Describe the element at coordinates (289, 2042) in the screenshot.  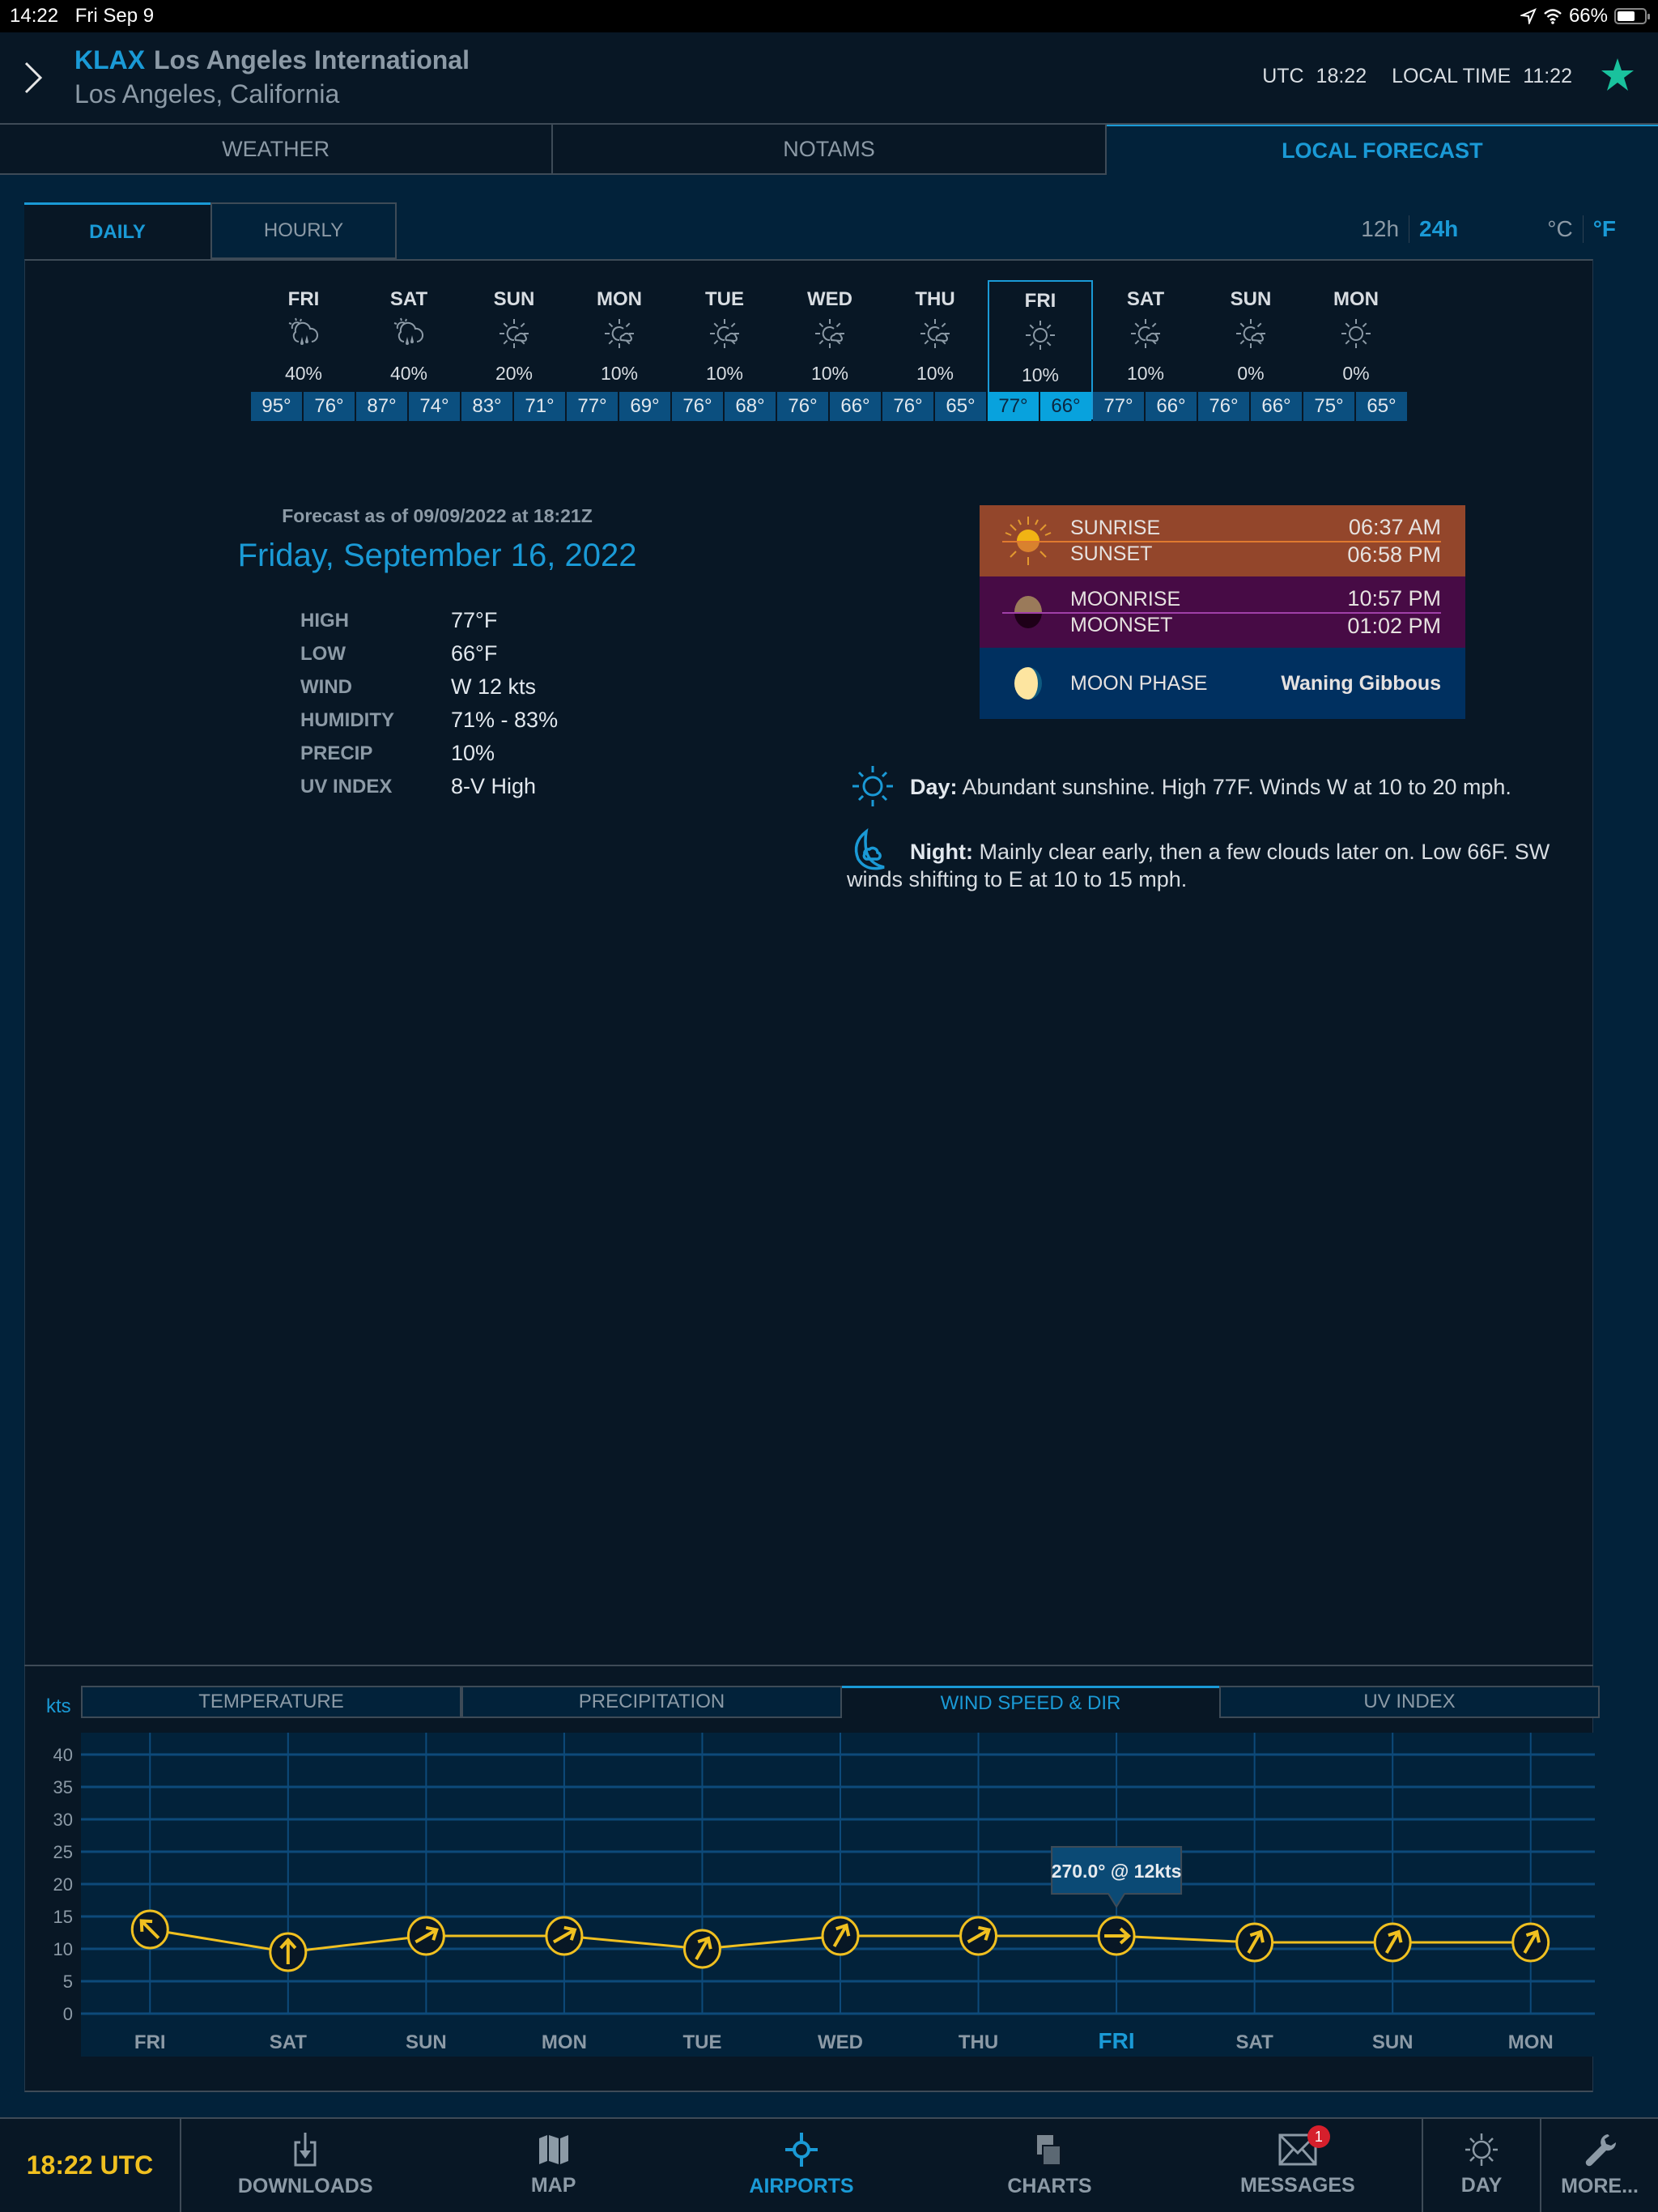
I see `x-tick-label: SAT` at that location.